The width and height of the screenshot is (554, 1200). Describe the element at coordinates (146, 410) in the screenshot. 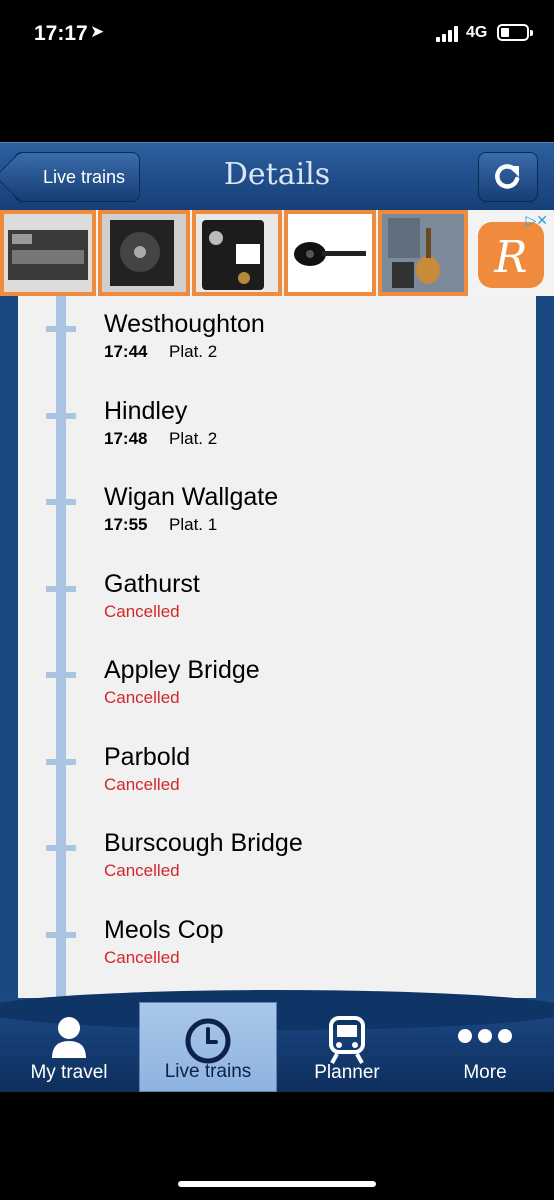

I see `stop-name: Hindley` at that location.